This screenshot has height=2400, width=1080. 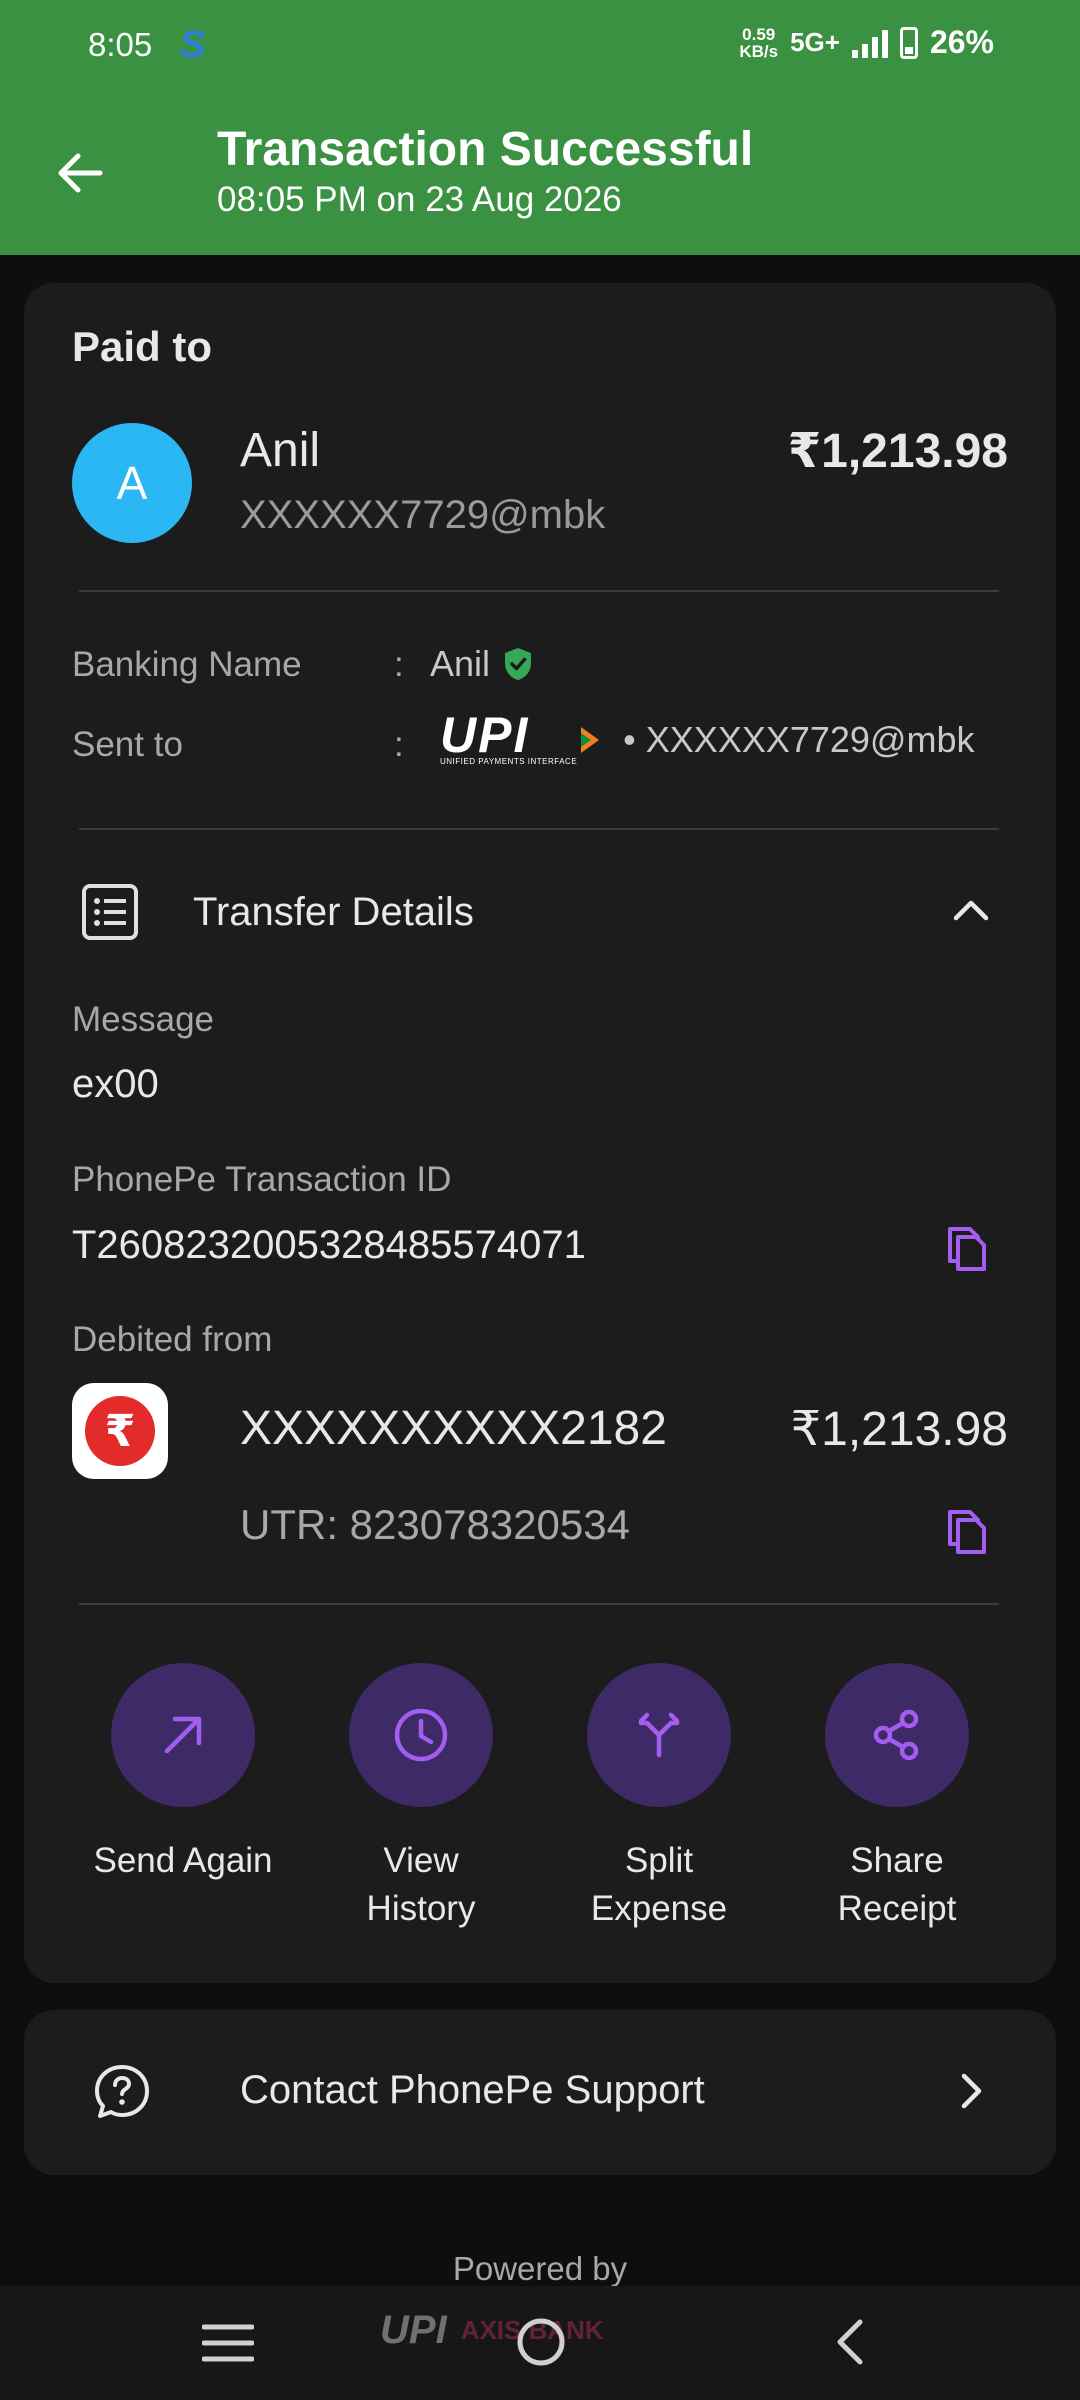 I want to click on debited-amount: ₹1,213.98, so click(x=899, y=1429).